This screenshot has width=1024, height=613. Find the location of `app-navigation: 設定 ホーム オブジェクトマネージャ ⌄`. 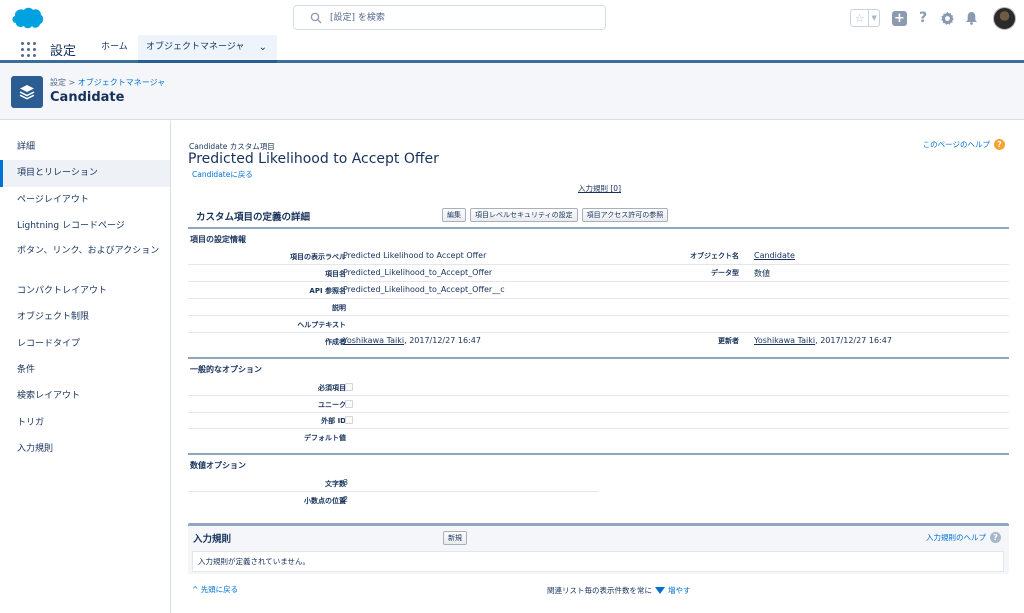

app-navigation: 設定 ホーム オブジェクトマネージャ ⌄ is located at coordinates (512, 49).